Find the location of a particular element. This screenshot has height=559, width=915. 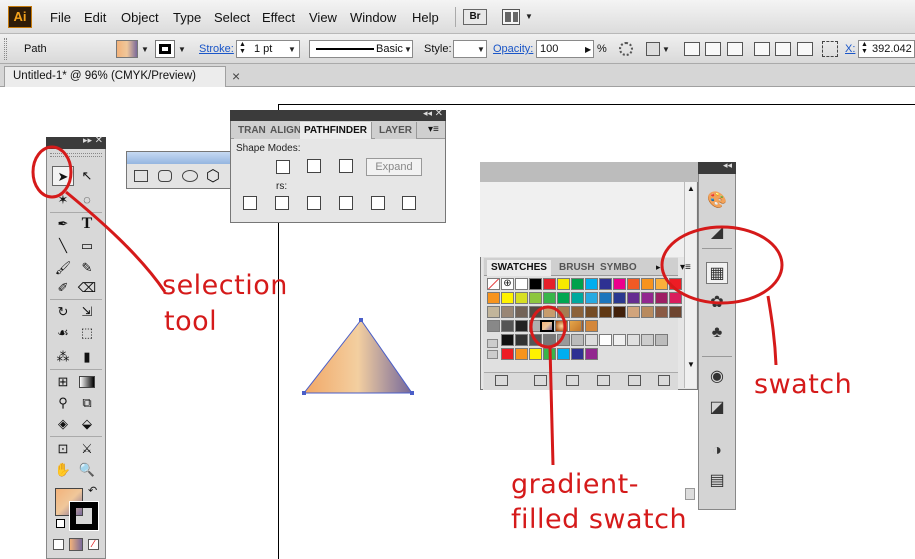

control-bar-grip is located at coordinates (5, 49).